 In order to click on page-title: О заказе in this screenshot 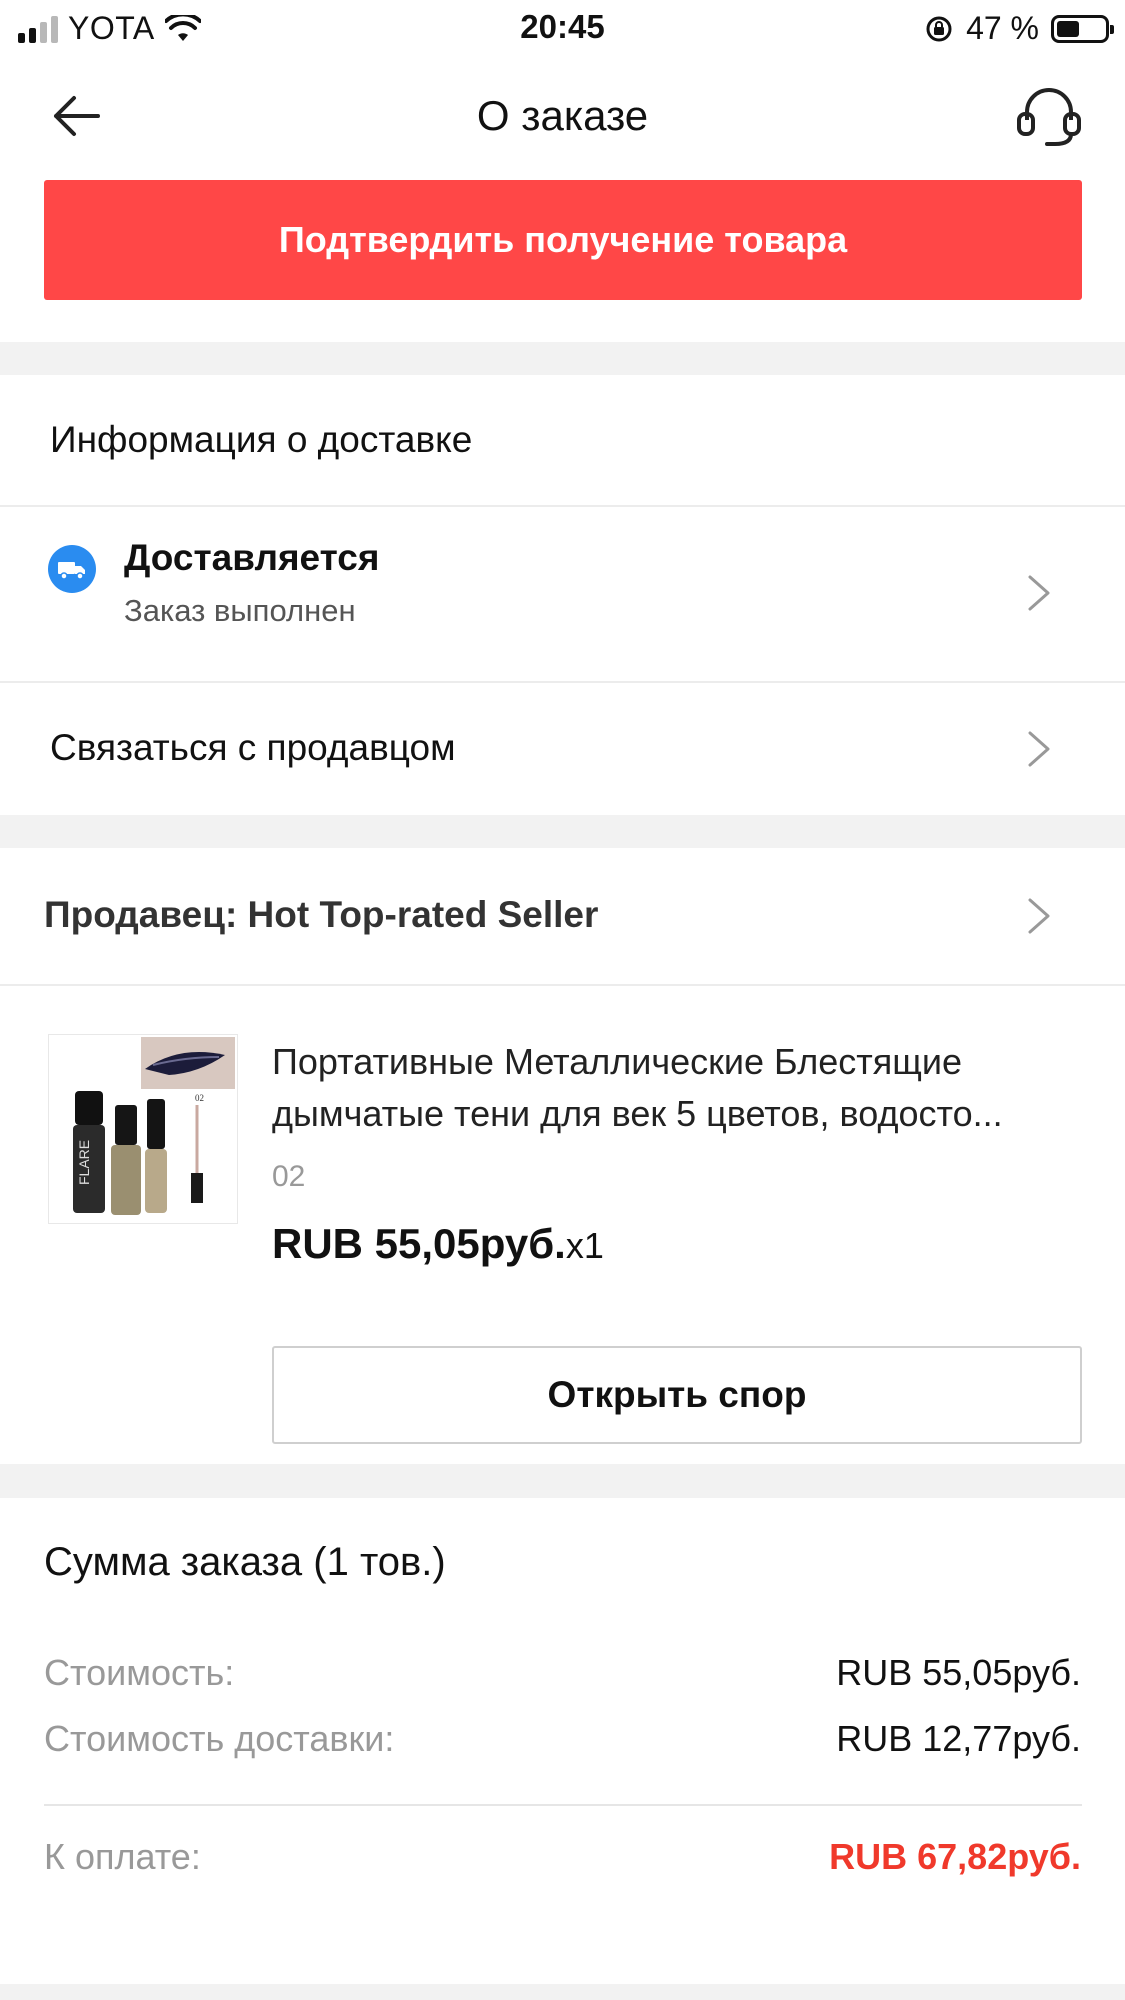, I will do `click(562, 115)`.